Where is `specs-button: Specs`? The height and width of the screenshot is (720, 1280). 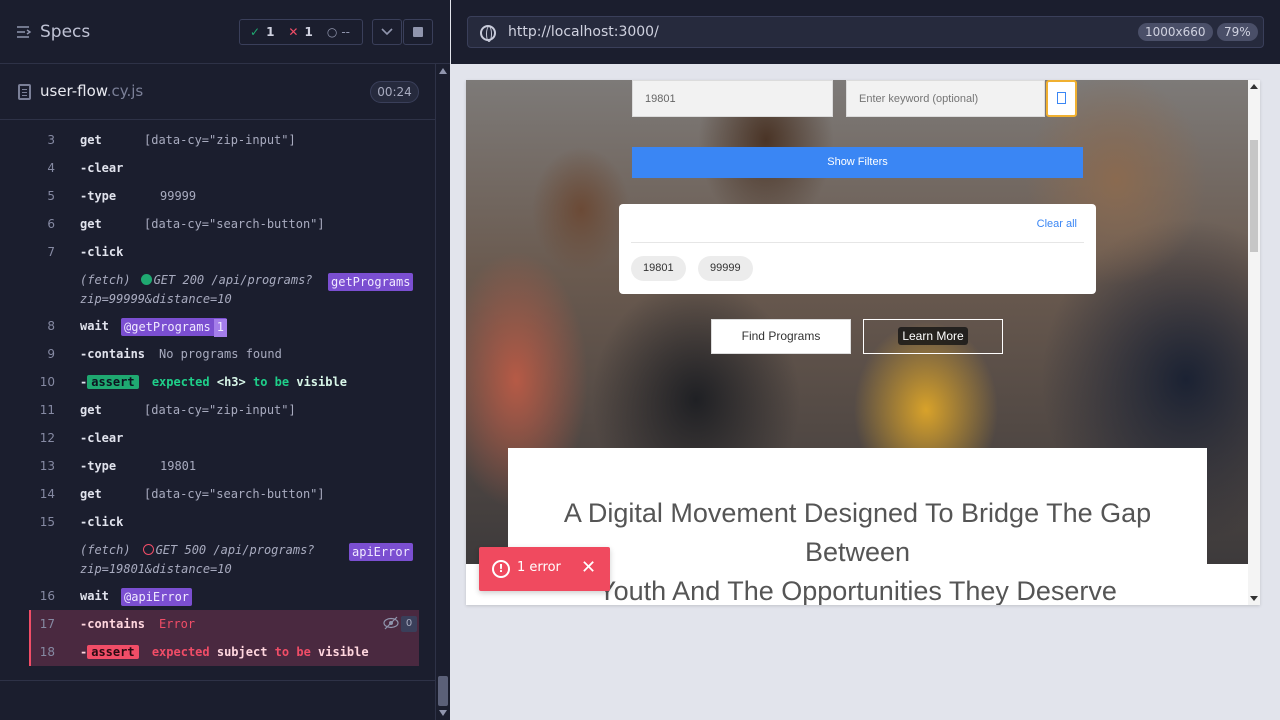
specs-button: Specs is located at coordinates (53, 32).